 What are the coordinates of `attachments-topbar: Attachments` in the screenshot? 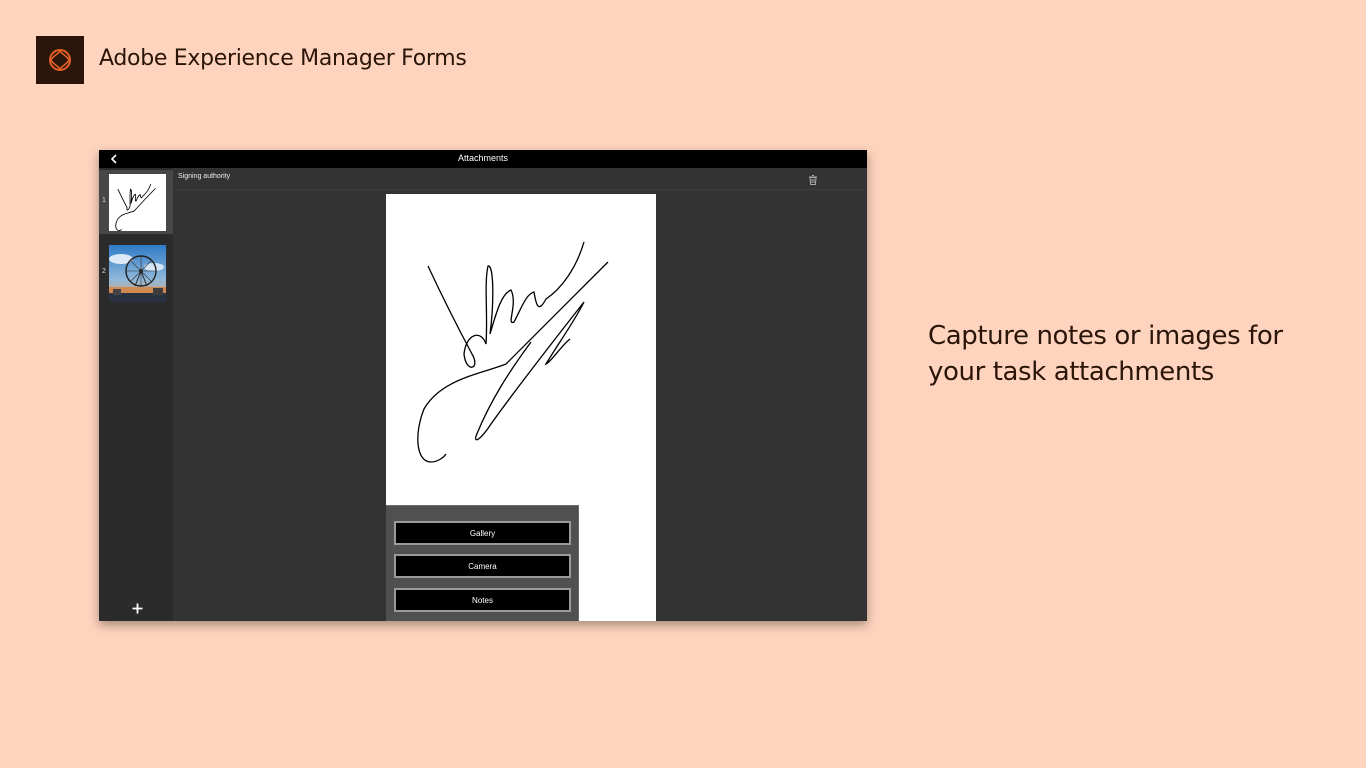 It's located at (483, 159).